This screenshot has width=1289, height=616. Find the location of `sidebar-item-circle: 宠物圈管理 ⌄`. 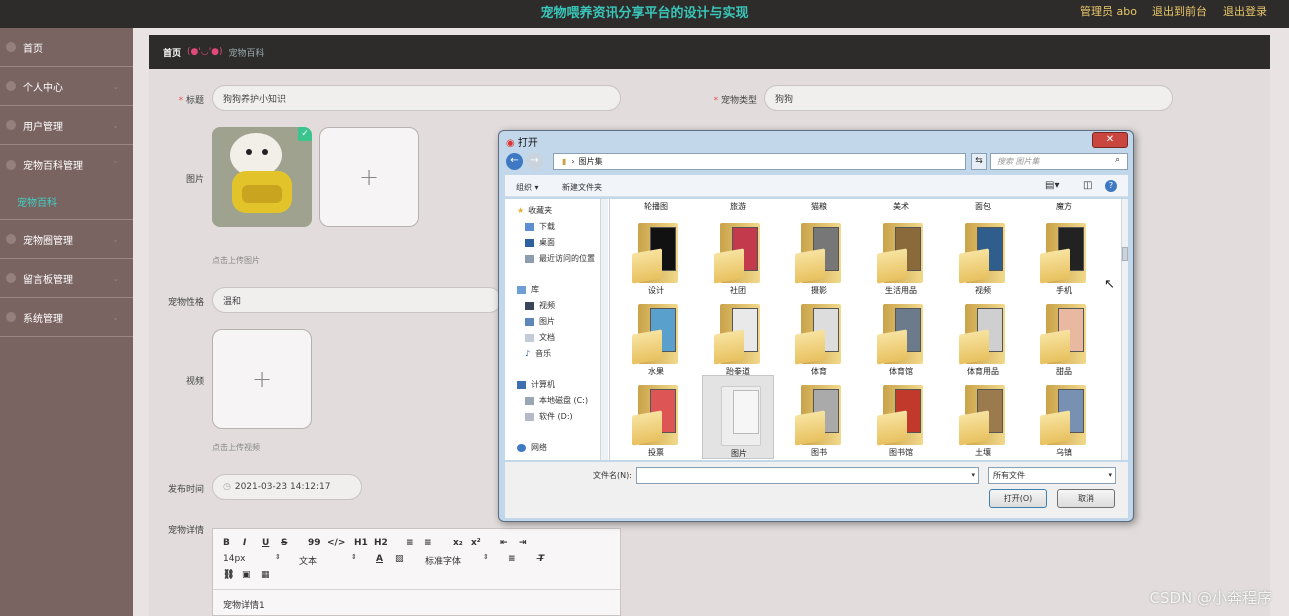

sidebar-item-circle: 宠物圈管理 ⌄ is located at coordinates (66, 239).